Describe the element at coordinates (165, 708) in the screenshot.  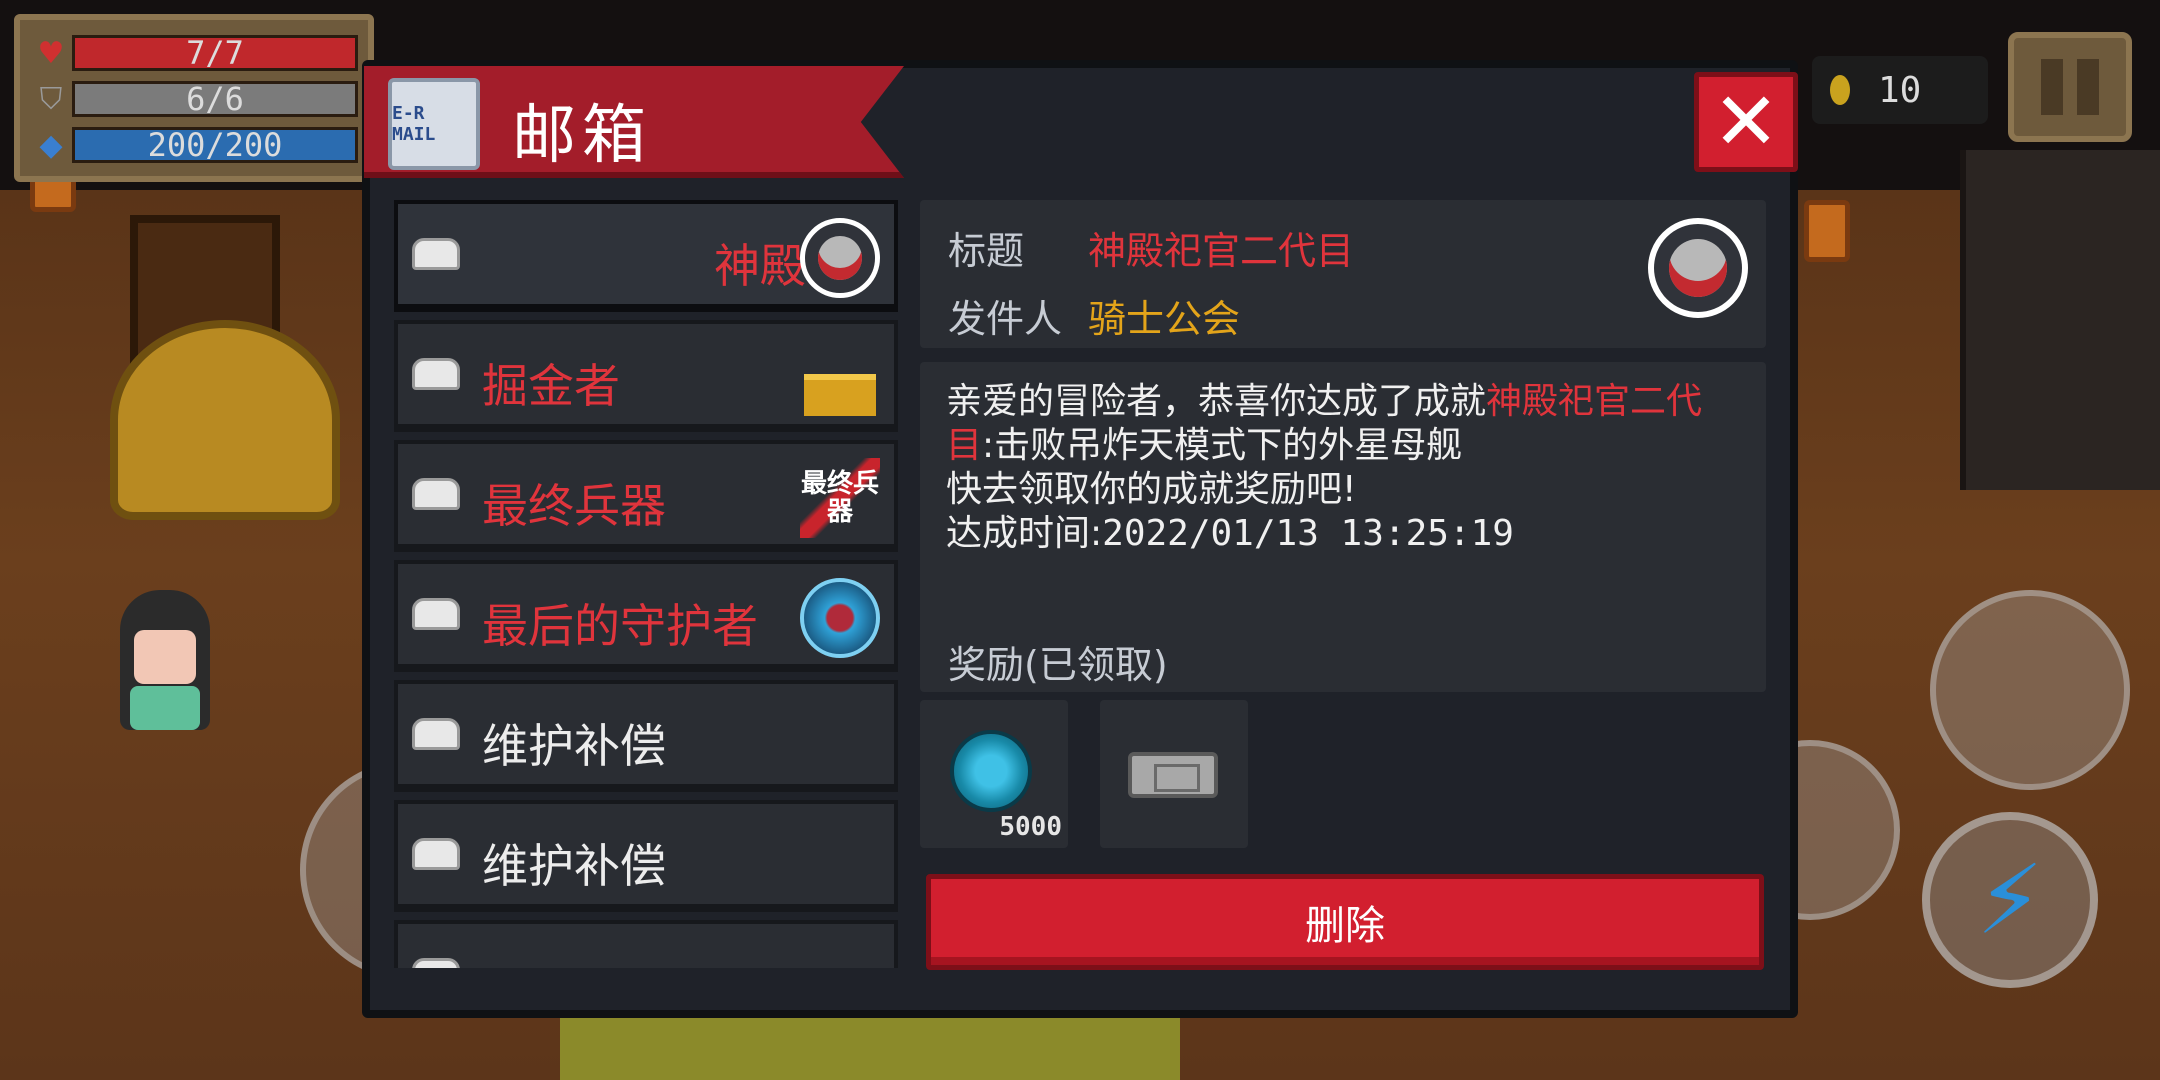
I see `npc-body` at that location.